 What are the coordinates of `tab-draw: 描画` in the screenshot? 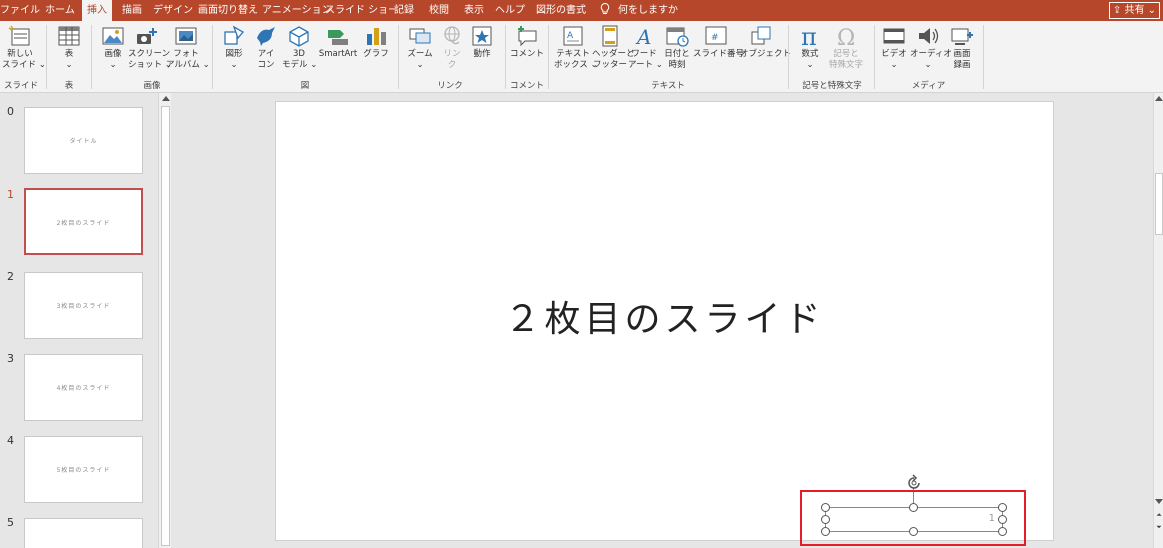 It's located at (132, 10).